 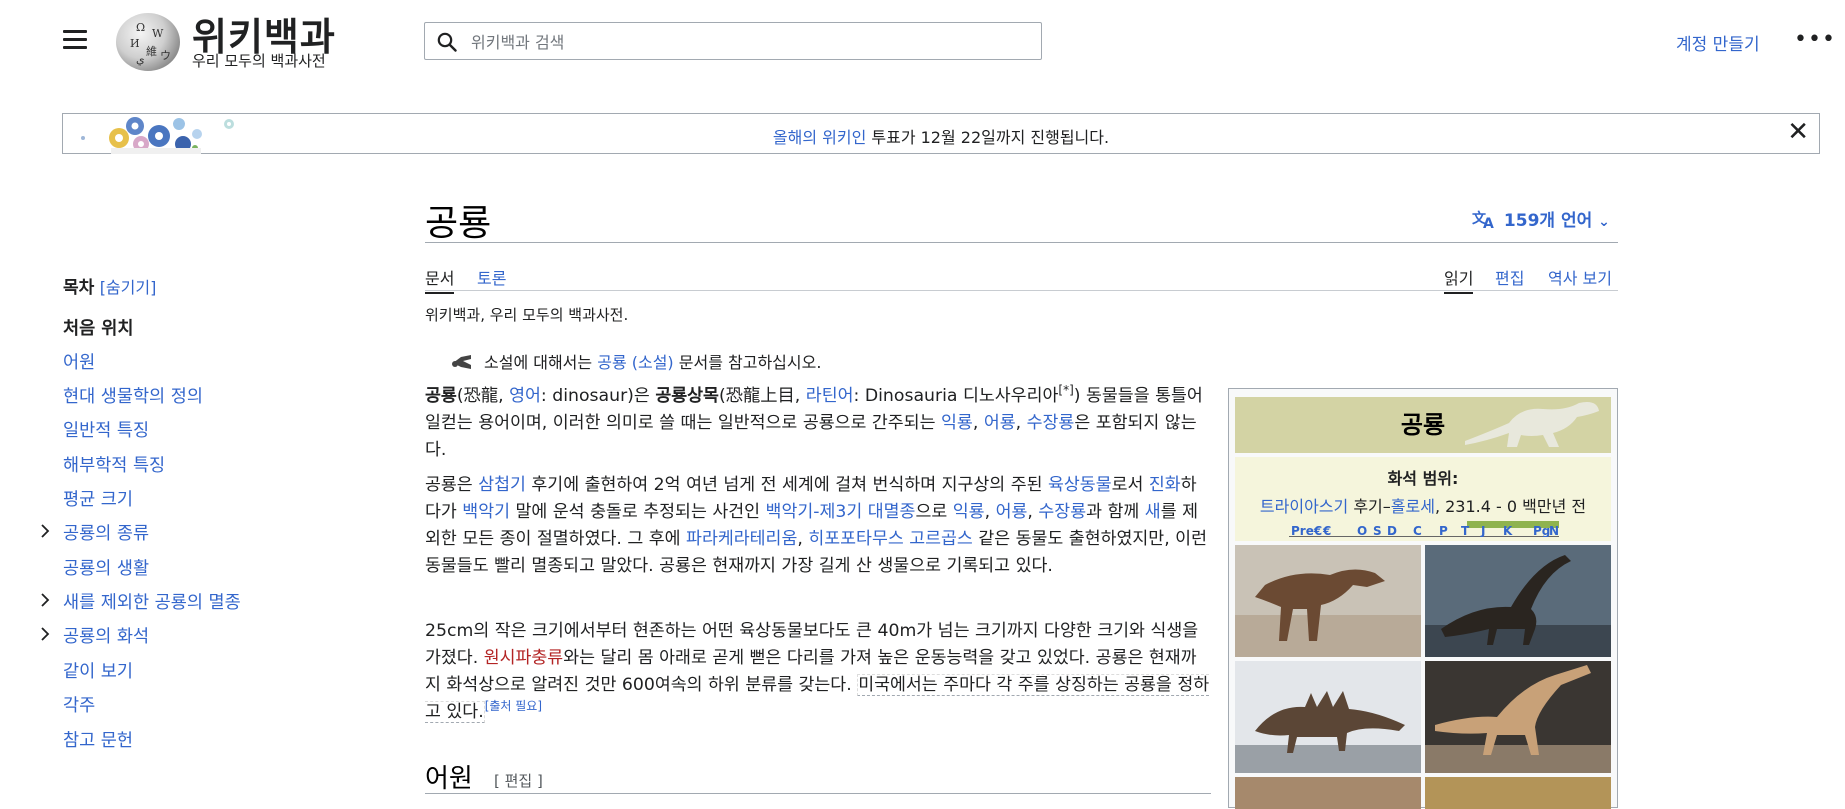 I want to click on text: 로서, so click(x=1130, y=485).